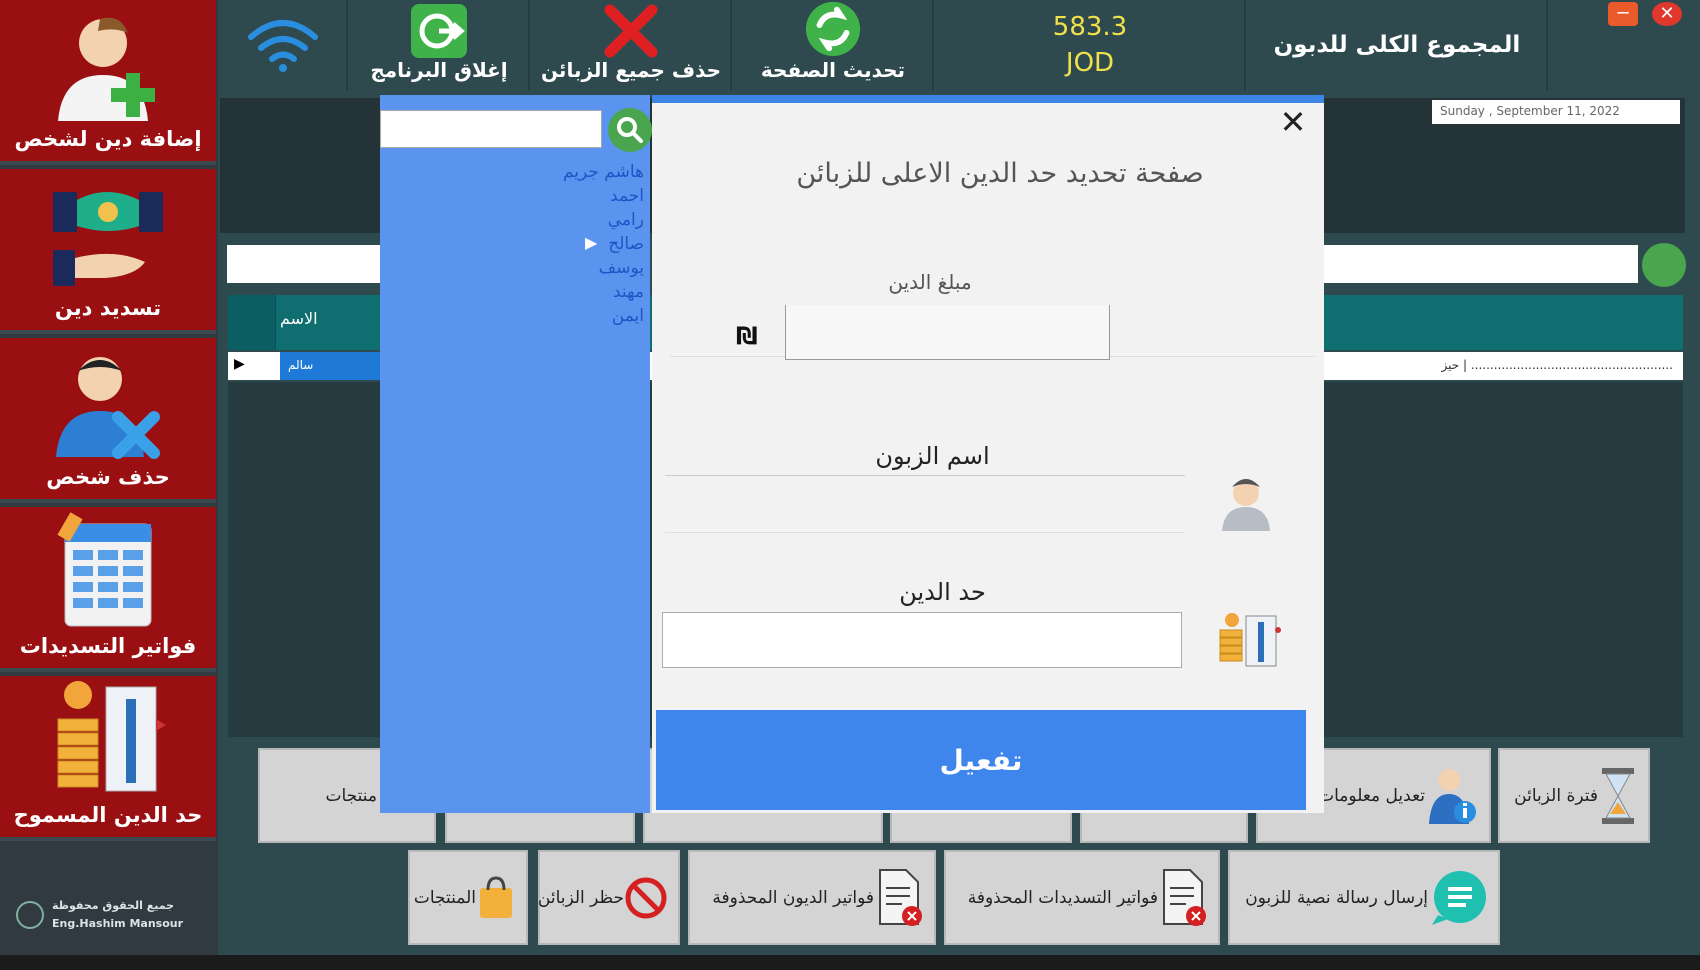  I want to click on delete-person-button: حذف شخص, so click(108, 420).